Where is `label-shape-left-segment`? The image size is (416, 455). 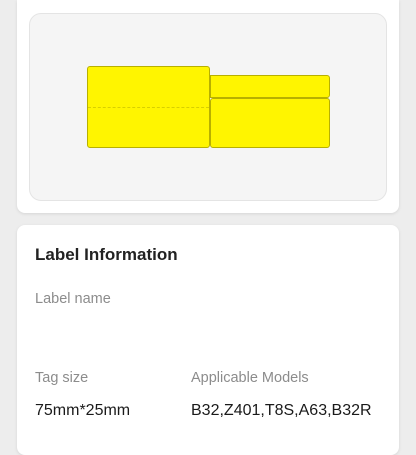 label-shape-left-segment is located at coordinates (148, 107).